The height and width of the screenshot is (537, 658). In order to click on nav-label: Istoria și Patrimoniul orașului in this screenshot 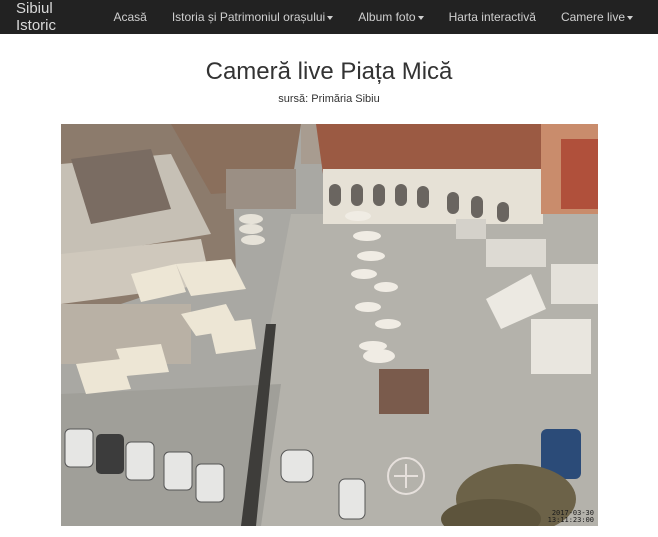, I will do `click(248, 17)`.